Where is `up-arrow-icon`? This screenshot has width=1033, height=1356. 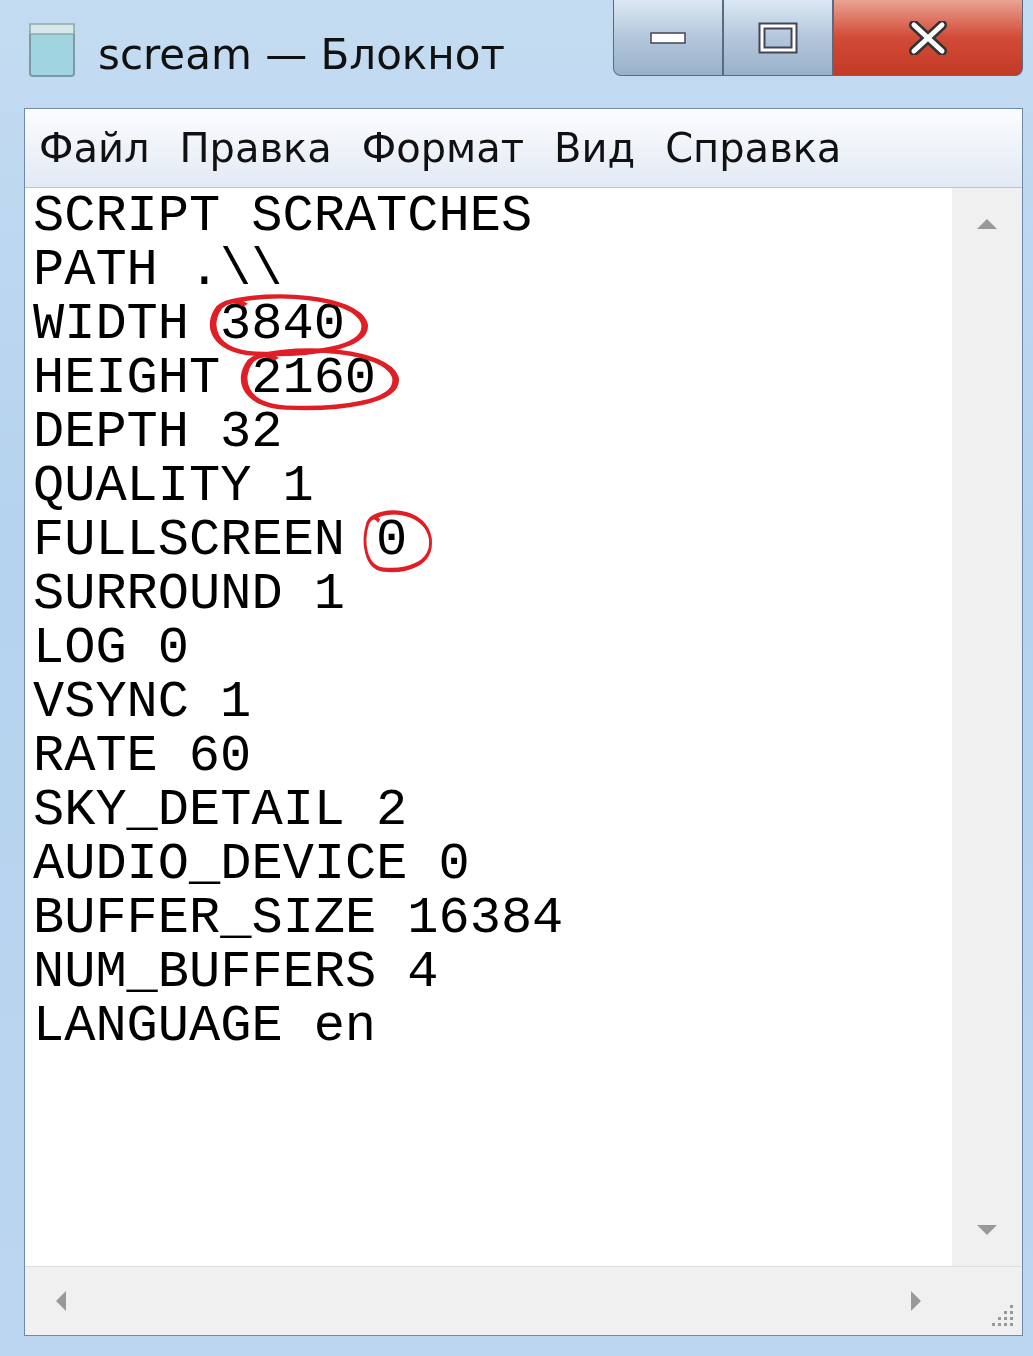 up-arrow-icon is located at coordinates (987, 224).